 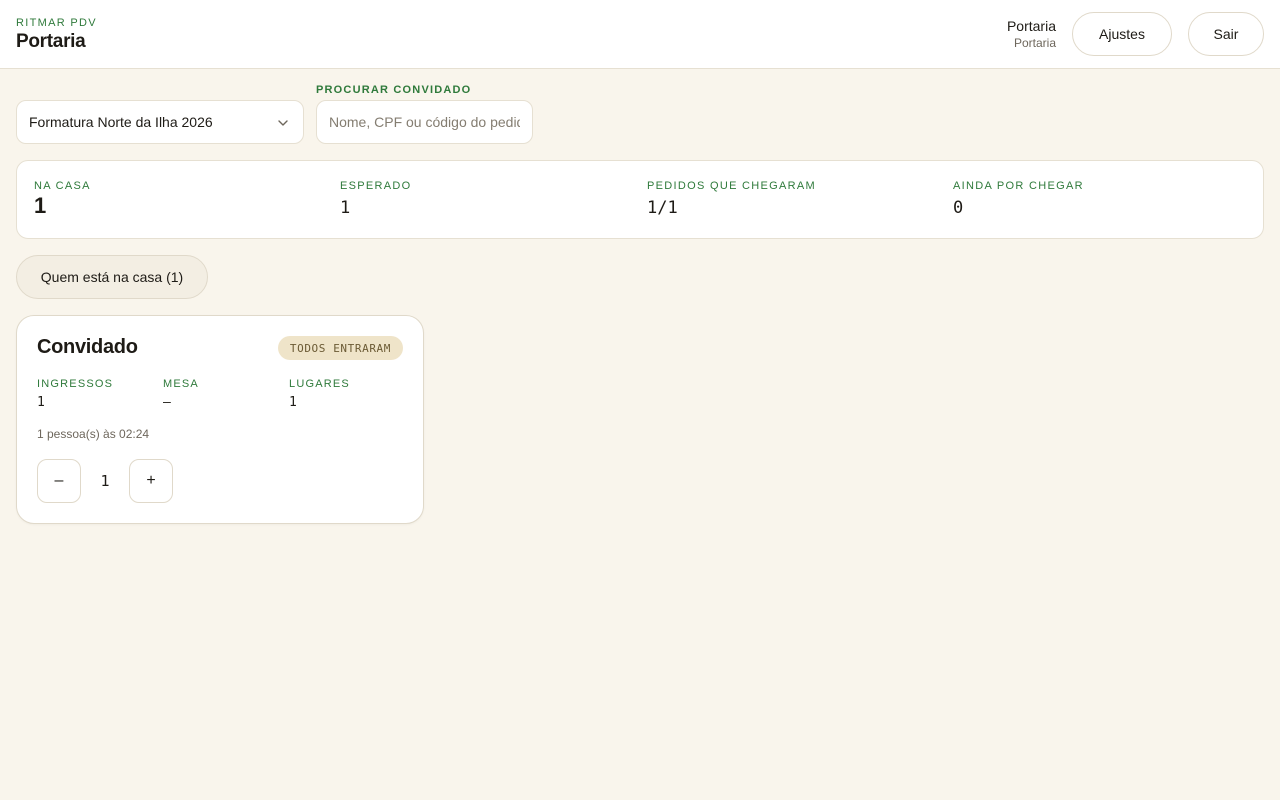 I want to click on event-select-value: Formatura Norte da Ilha 2026, so click(x=121, y=122).